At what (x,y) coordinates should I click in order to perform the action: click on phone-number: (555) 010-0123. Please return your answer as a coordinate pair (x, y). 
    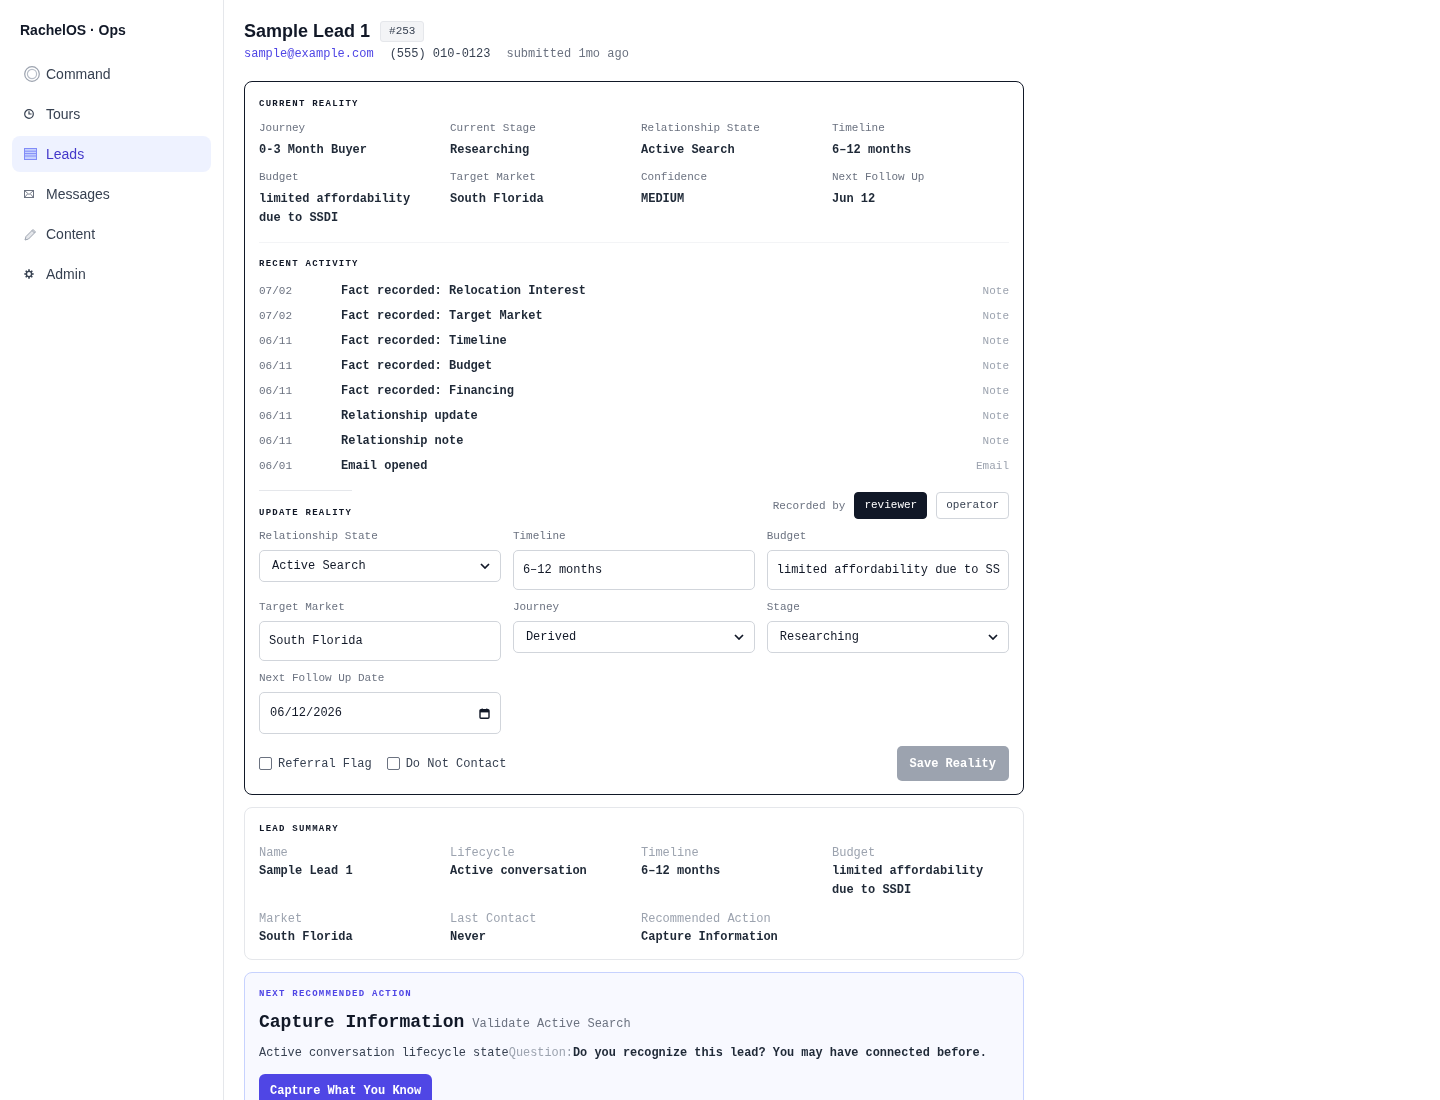
    Looking at the image, I should click on (440, 54).